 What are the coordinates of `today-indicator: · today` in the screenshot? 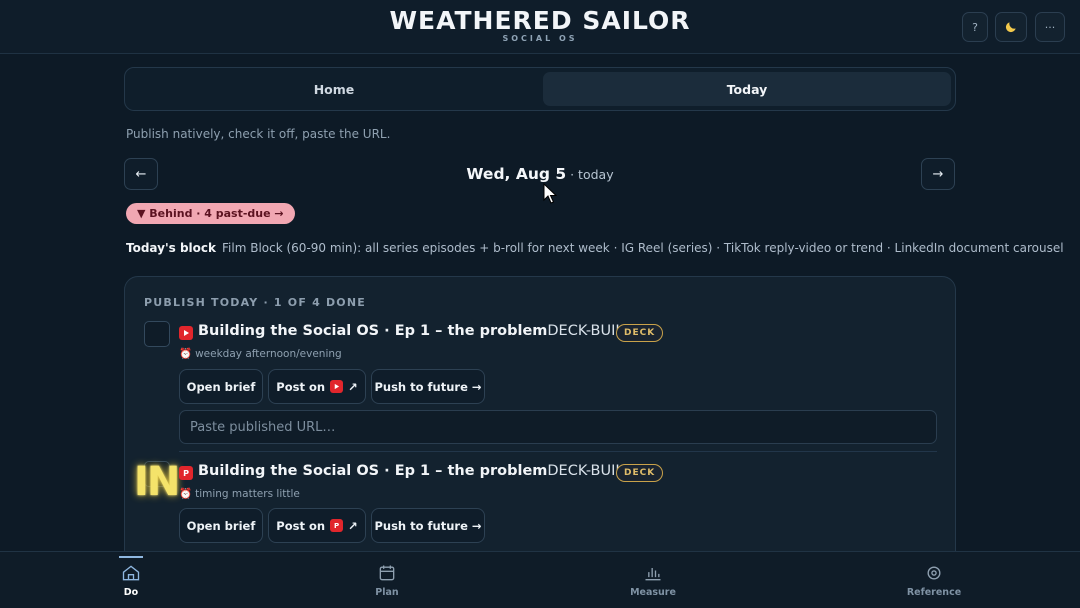 It's located at (590, 174).